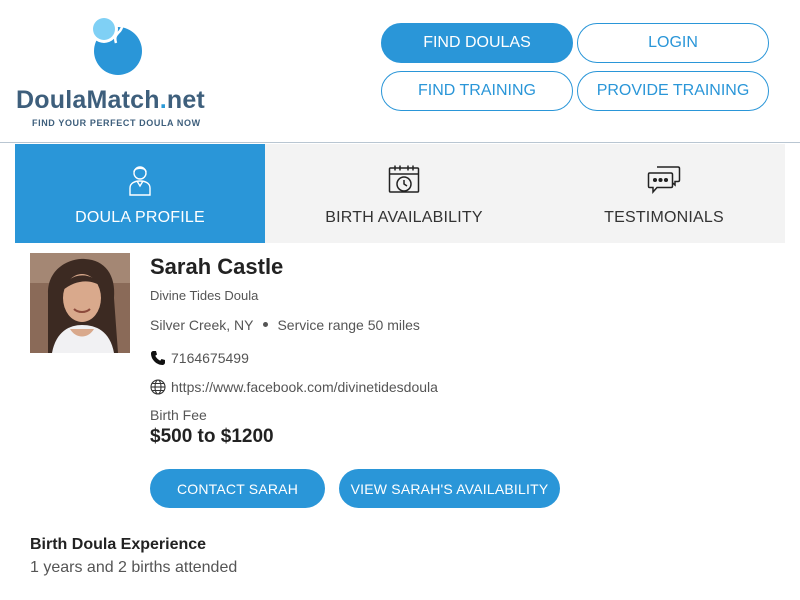 The image size is (800, 600). What do you see at coordinates (116, 123) in the screenshot?
I see `logo-tagline: FIND YOUR PERFECT DOULA NOW` at bounding box center [116, 123].